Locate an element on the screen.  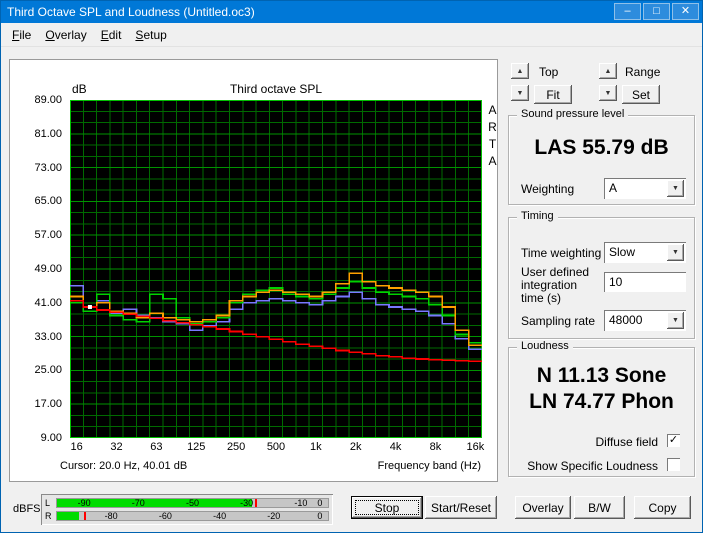
menu-setup: Setup is located at coordinates (150, 35).